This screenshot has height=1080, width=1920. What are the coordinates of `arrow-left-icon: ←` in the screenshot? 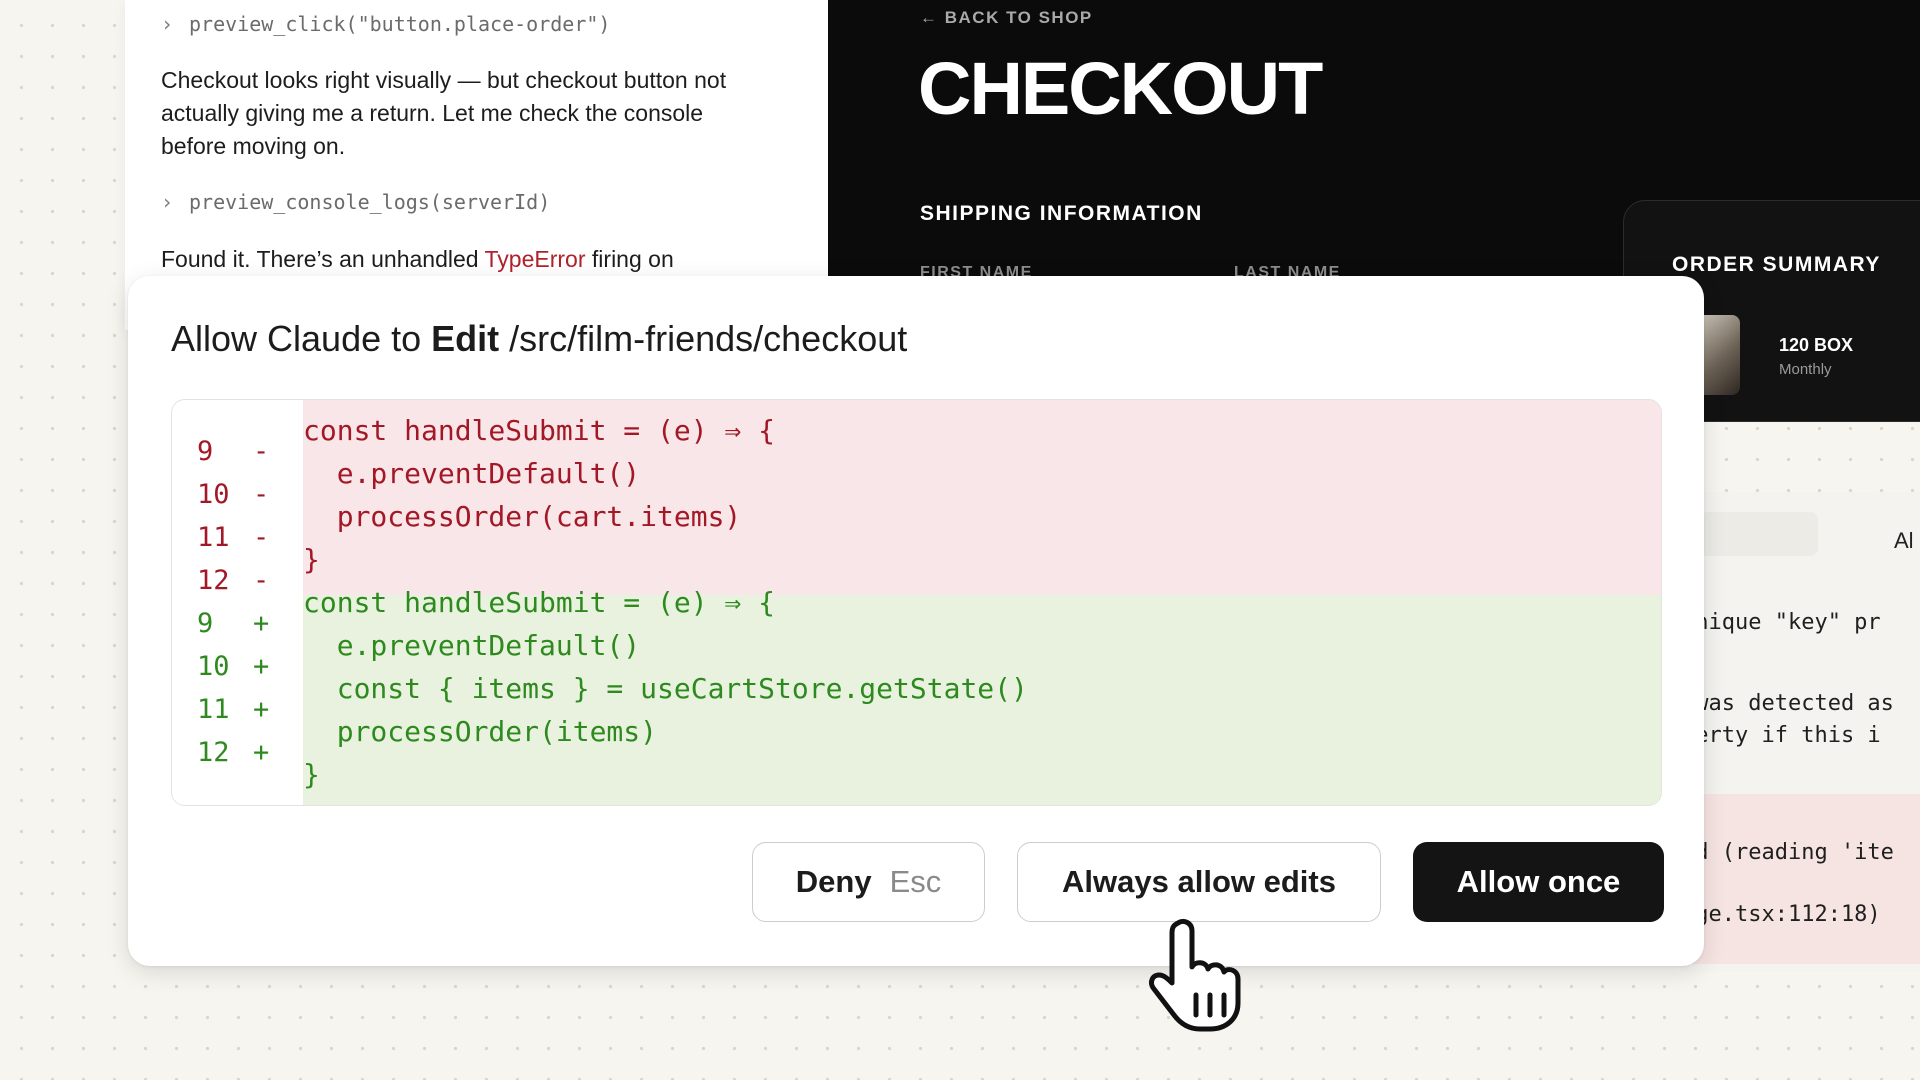 It's located at (929, 17).